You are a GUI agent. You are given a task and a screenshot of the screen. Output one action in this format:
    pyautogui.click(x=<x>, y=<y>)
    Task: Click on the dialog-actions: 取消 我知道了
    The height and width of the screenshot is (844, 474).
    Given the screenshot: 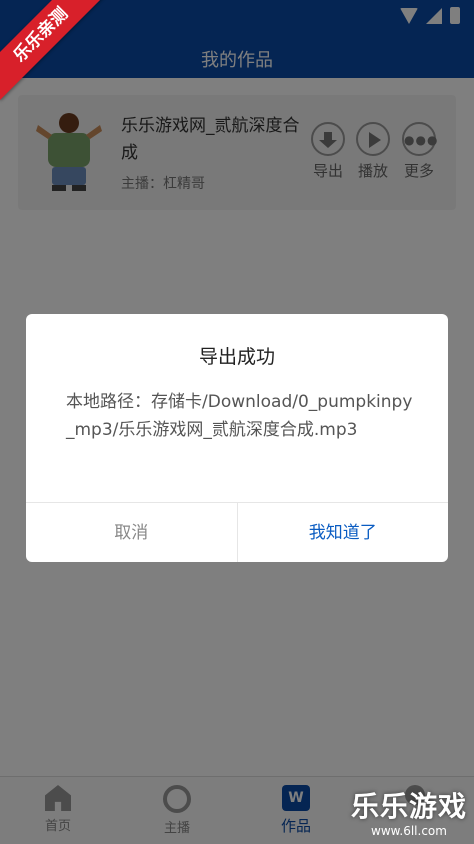 What is the action you would take?
    pyautogui.click(x=237, y=532)
    